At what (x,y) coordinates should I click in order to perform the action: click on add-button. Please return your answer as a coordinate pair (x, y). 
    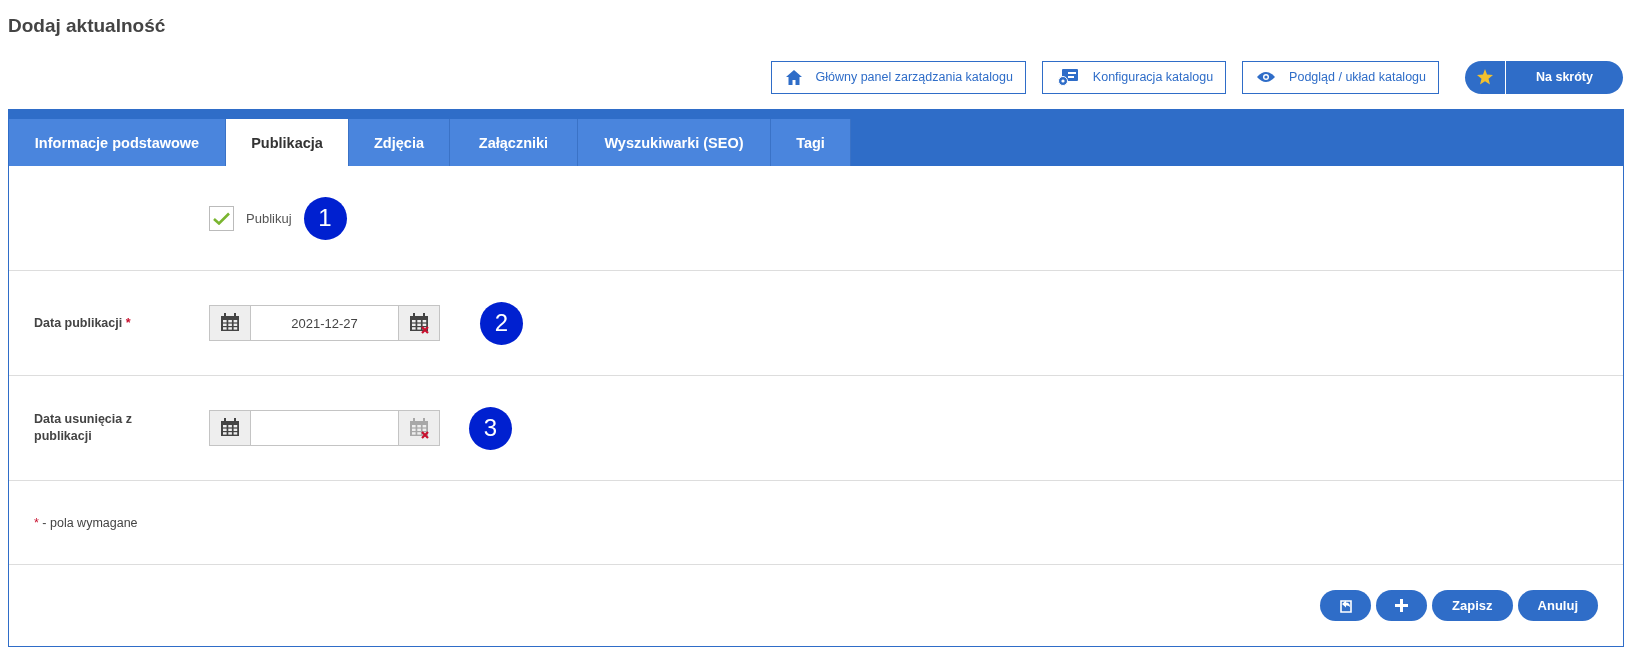
    Looking at the image, I should click on (1402, 605).